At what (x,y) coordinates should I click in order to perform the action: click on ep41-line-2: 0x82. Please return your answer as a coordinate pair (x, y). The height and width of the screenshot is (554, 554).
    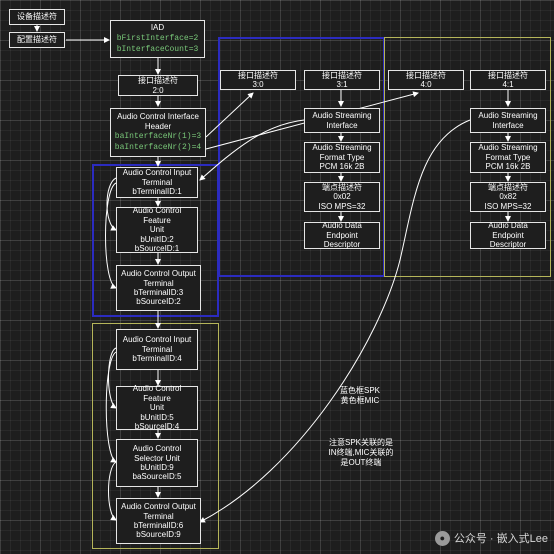
    Looking at the image, I should click on (508, 197).